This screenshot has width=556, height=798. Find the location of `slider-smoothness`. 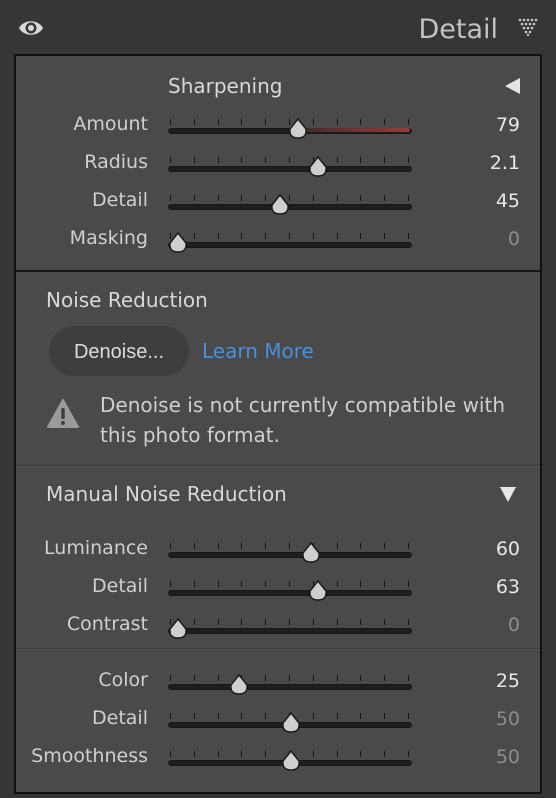

slider-smoothness is located at coordinates (290, 758).